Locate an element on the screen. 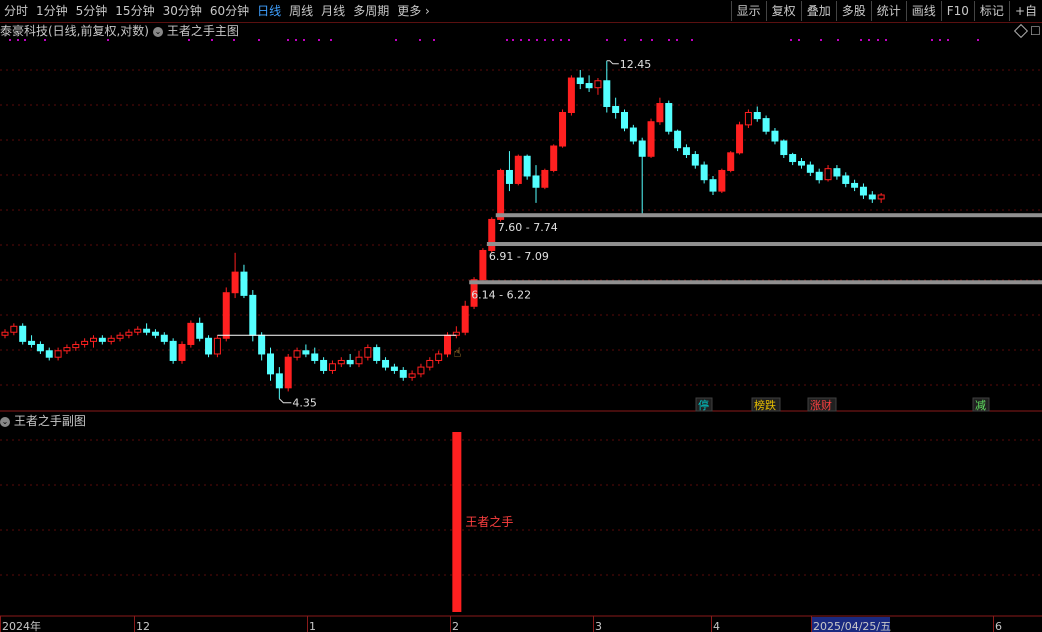  date-label: 1 is located at coordinates (312, 626).